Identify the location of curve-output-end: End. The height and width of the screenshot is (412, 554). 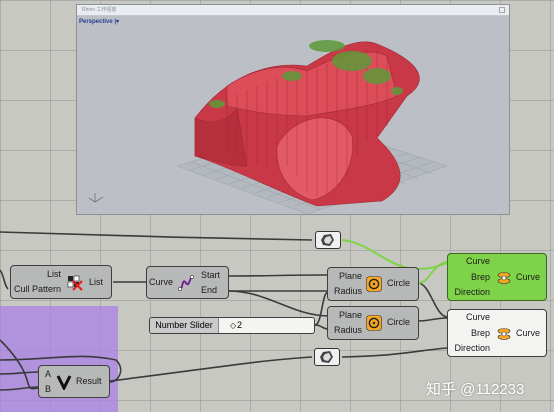
(209, 290).